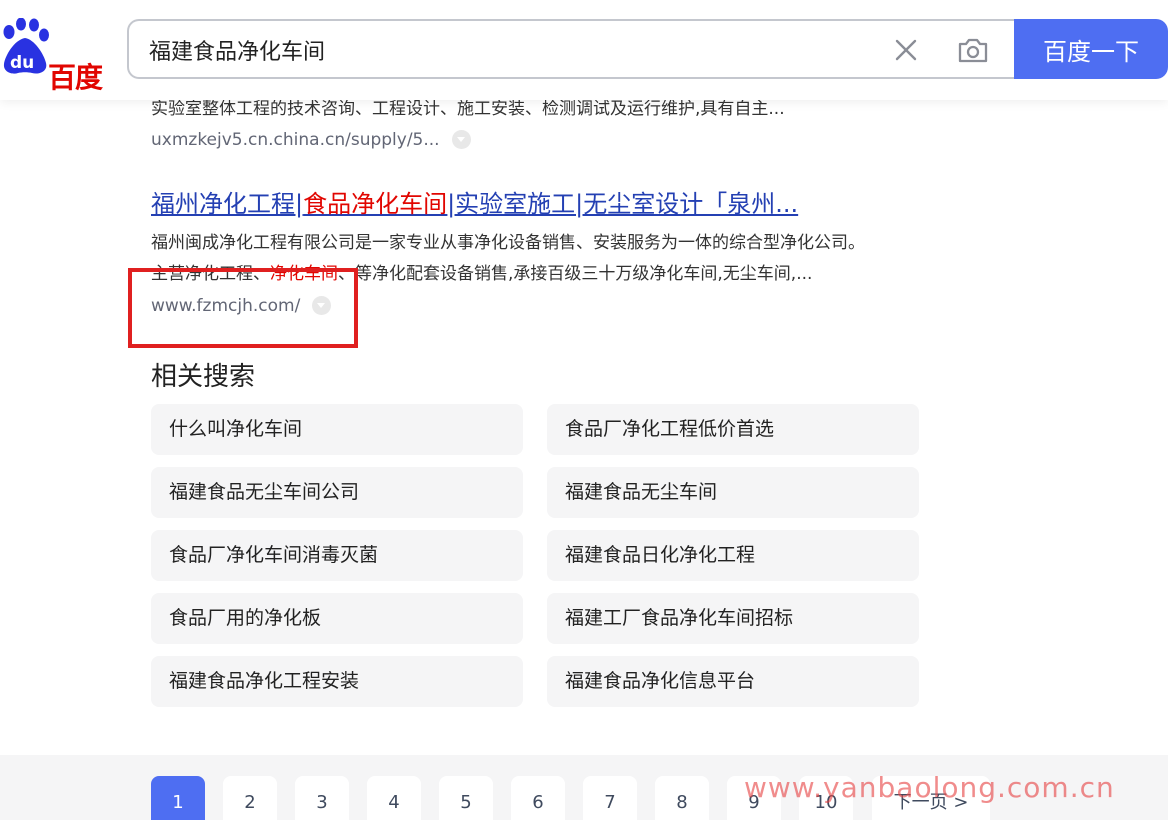 The width and height of the screenshot is (1168, 820). Describe the element at coordinates (337, 492) in the screenshot. I see `related-search-item: 福建食品无尘车间公司` at that location.